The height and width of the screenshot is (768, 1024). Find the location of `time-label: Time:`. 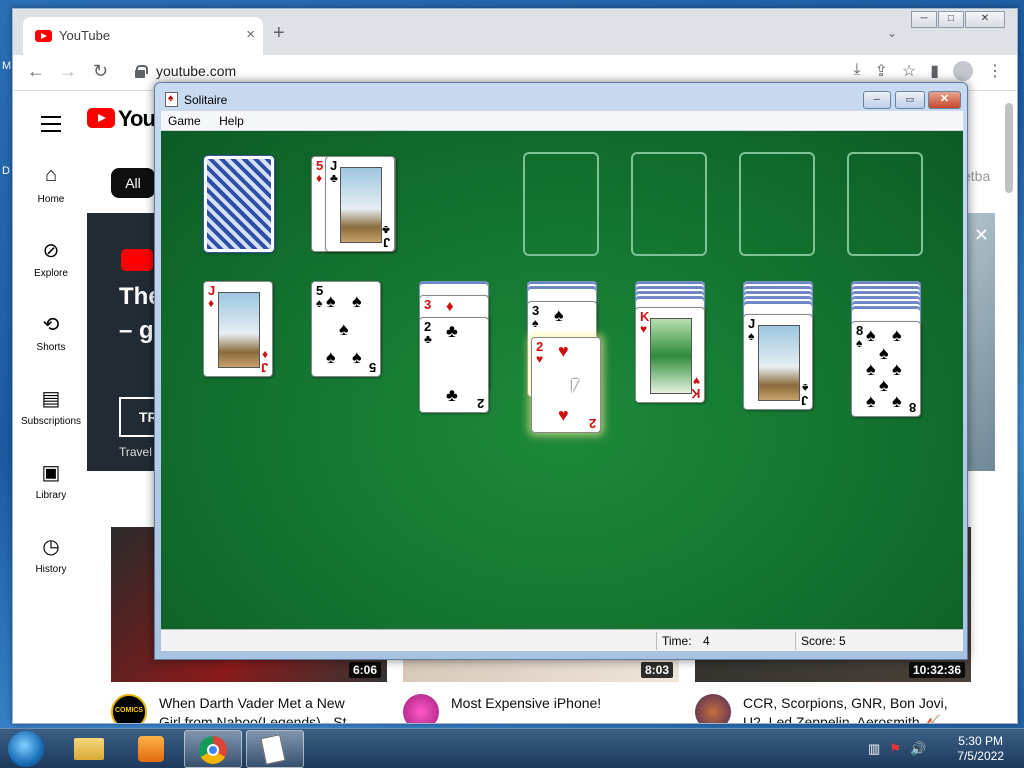

time-label: Time: is located at coordinates (677, 641).